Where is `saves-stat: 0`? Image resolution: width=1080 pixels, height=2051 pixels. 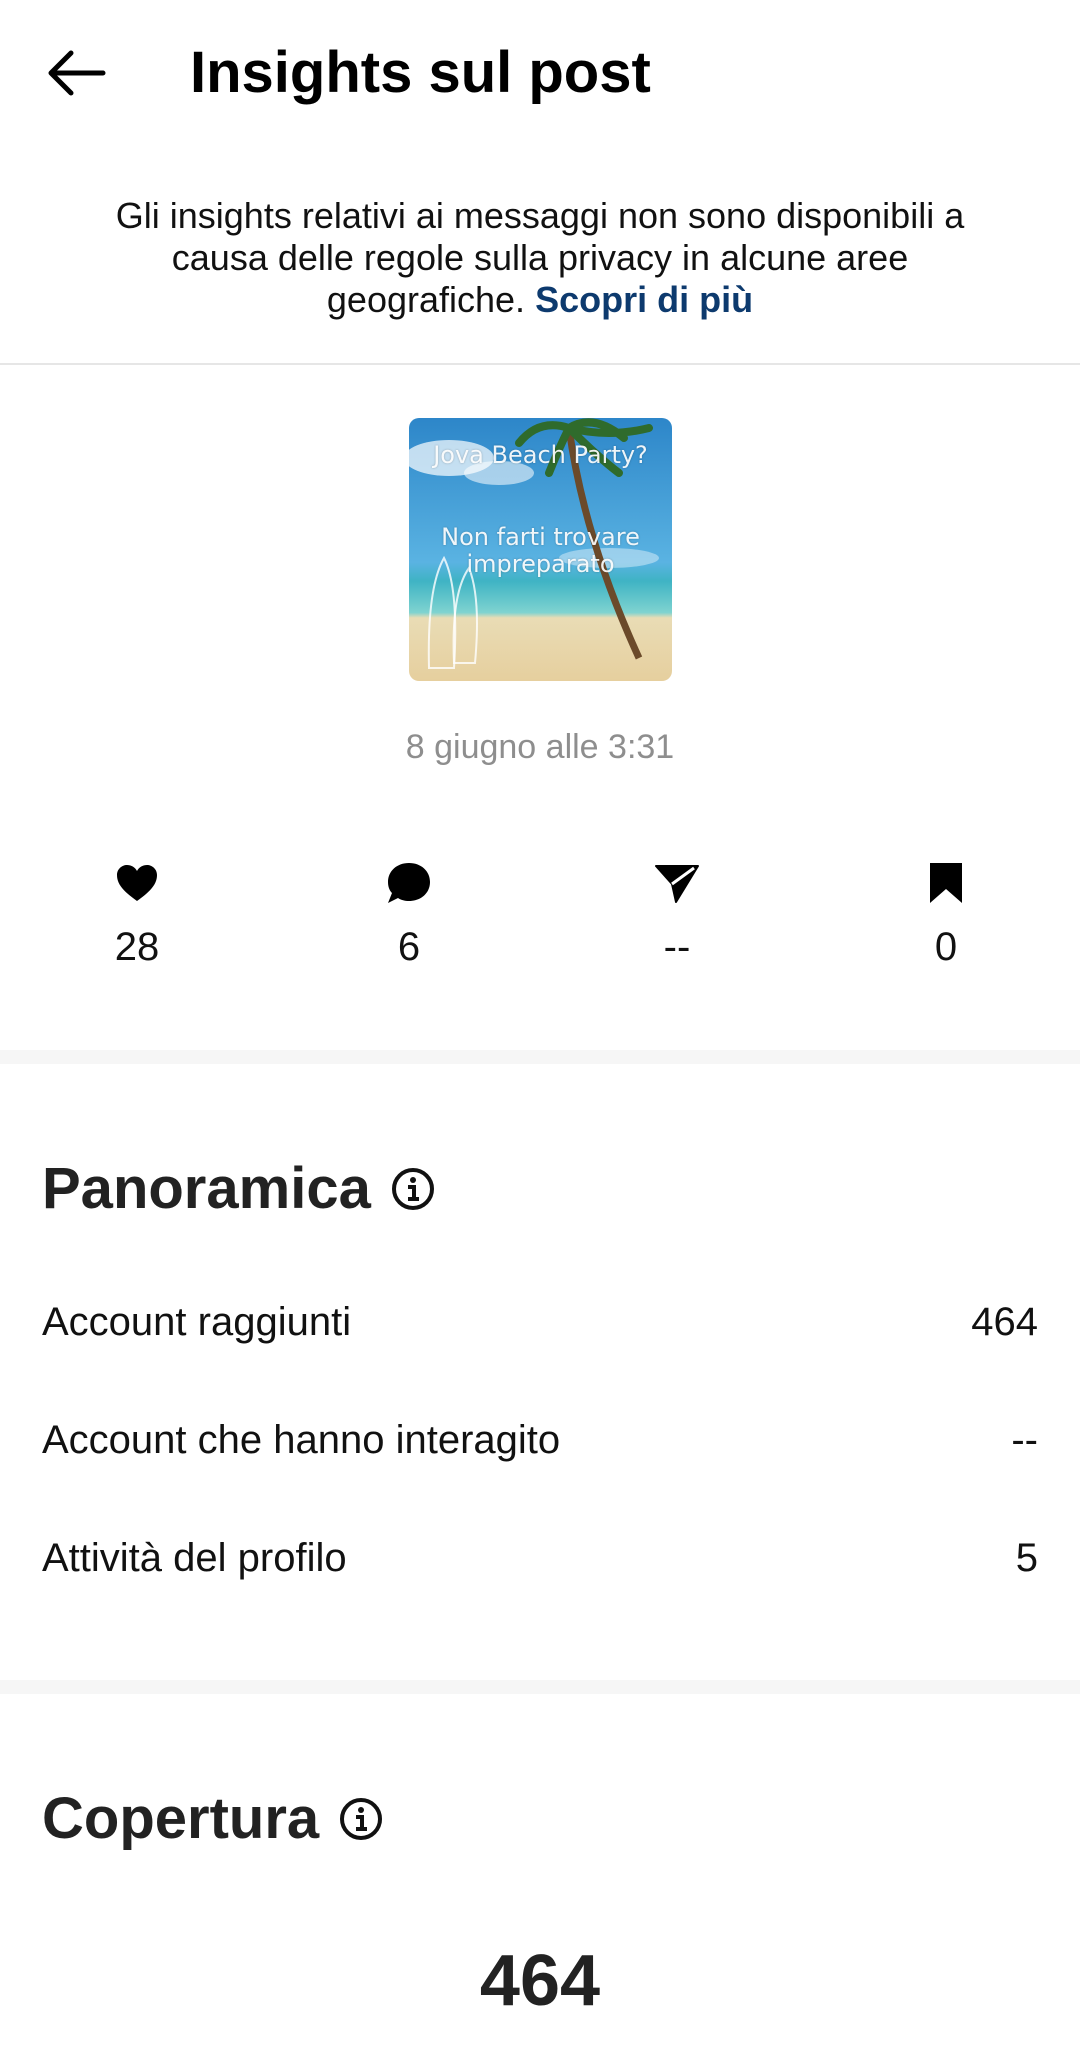 saves-stat: 0 is located at coordinates (946, 913).